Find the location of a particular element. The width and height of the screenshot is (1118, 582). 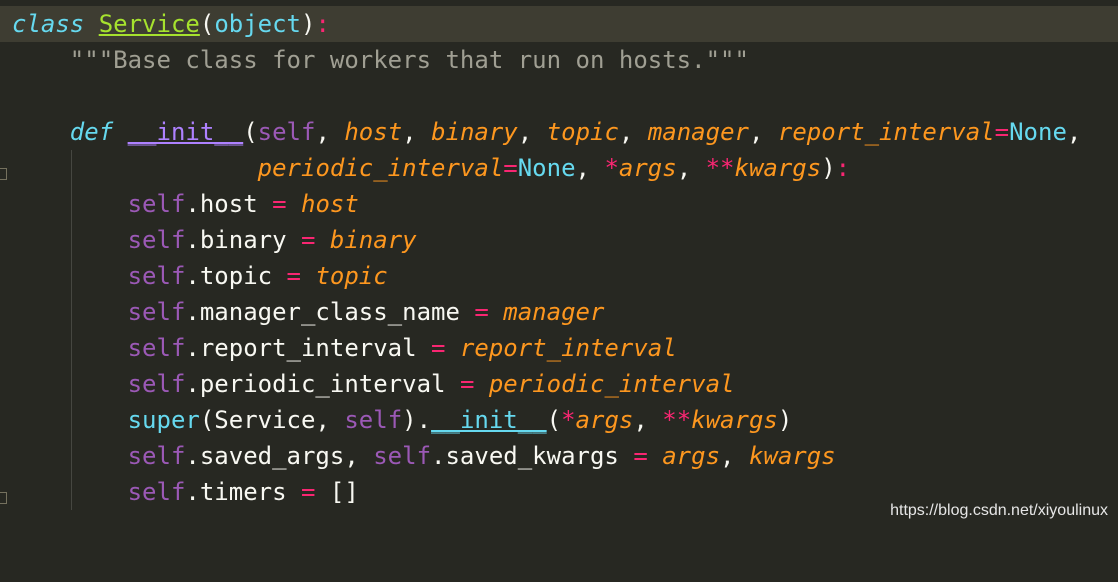

function-name: __init__ is located at coordinates (185, 132).